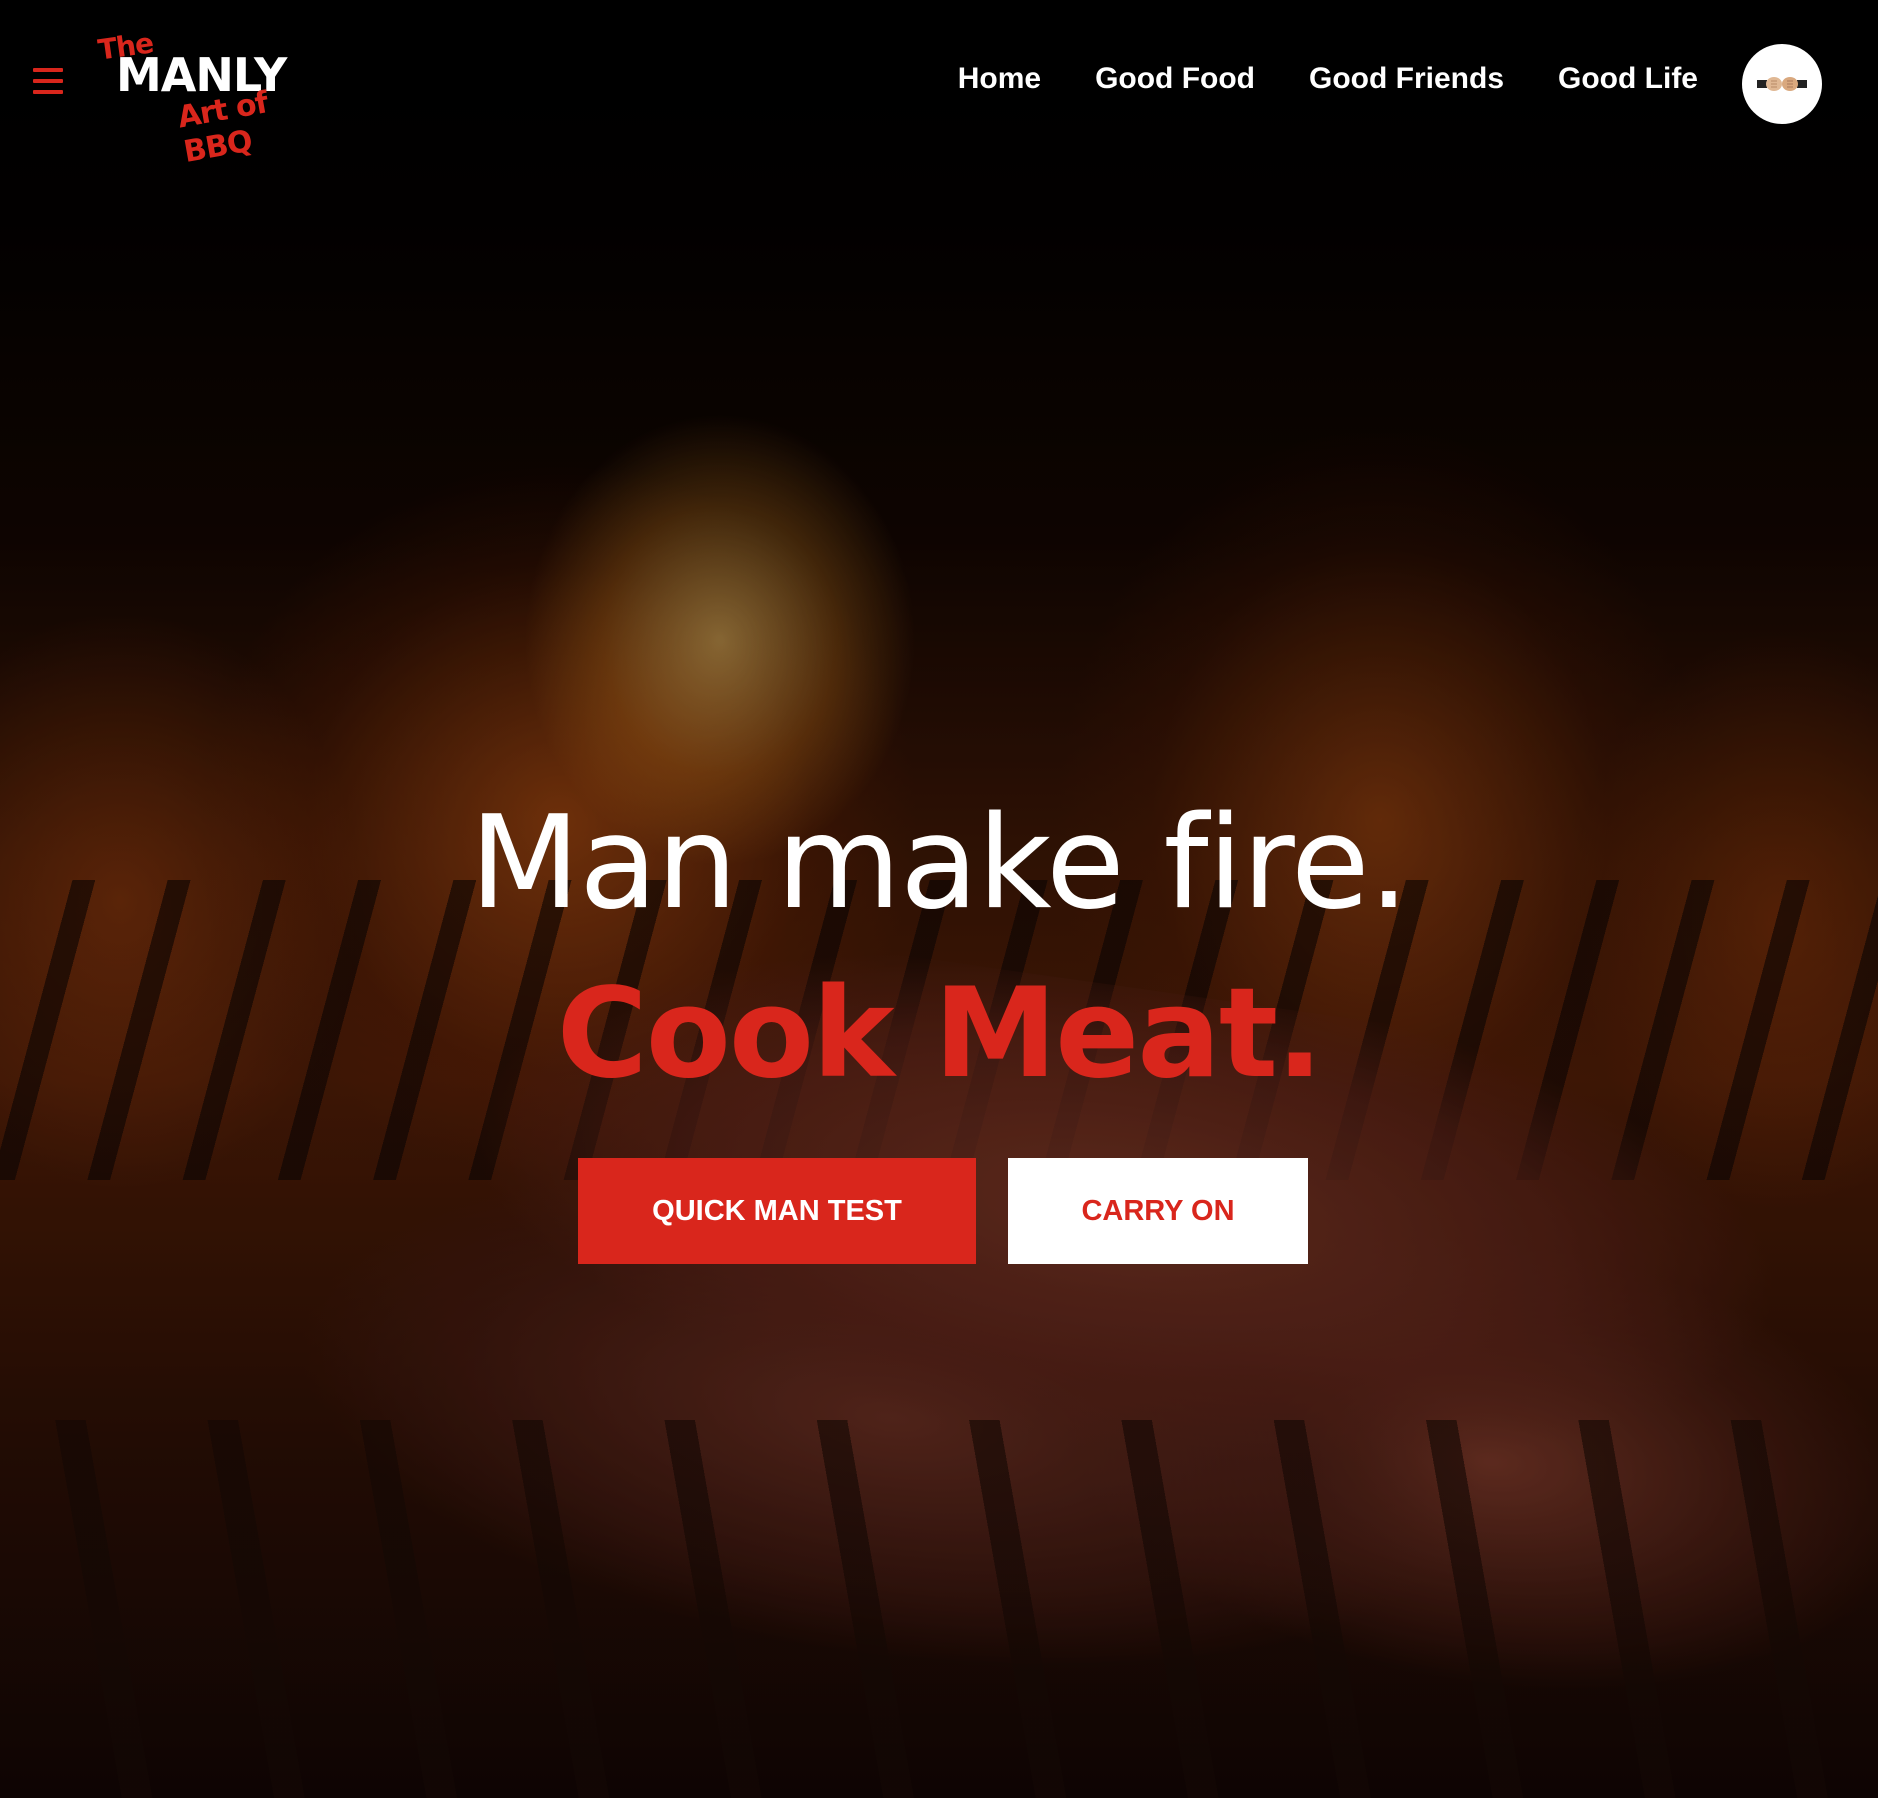 The image size is (1878, 1798). I want to click on quick-man-test-button: QUICK MAN TEST, so click(777, 1211).